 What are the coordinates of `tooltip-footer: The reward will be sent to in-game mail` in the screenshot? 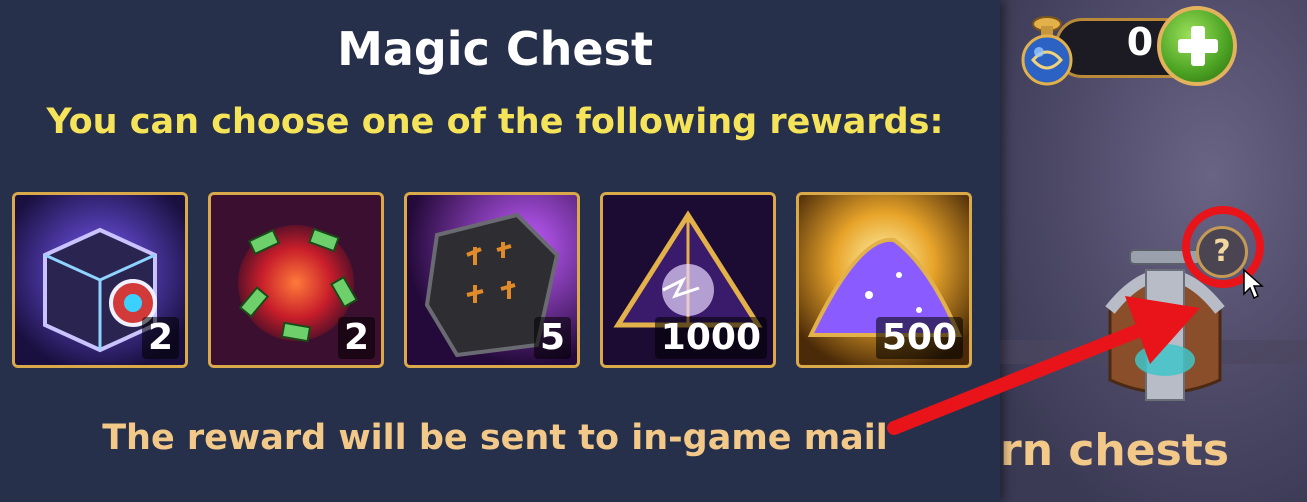 It's located at (495, 438).